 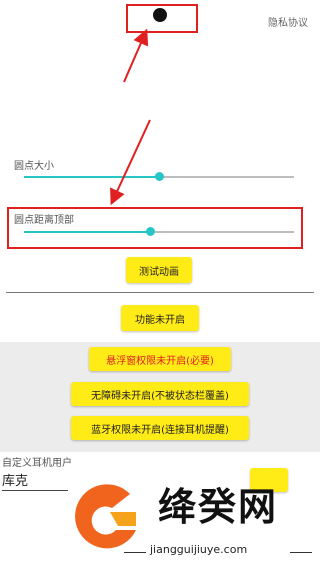 What do you see at coordinates (34, 166) in the screenshot?
I see `dot-size-label: 圆点大小` at bounding box center [34, 166].